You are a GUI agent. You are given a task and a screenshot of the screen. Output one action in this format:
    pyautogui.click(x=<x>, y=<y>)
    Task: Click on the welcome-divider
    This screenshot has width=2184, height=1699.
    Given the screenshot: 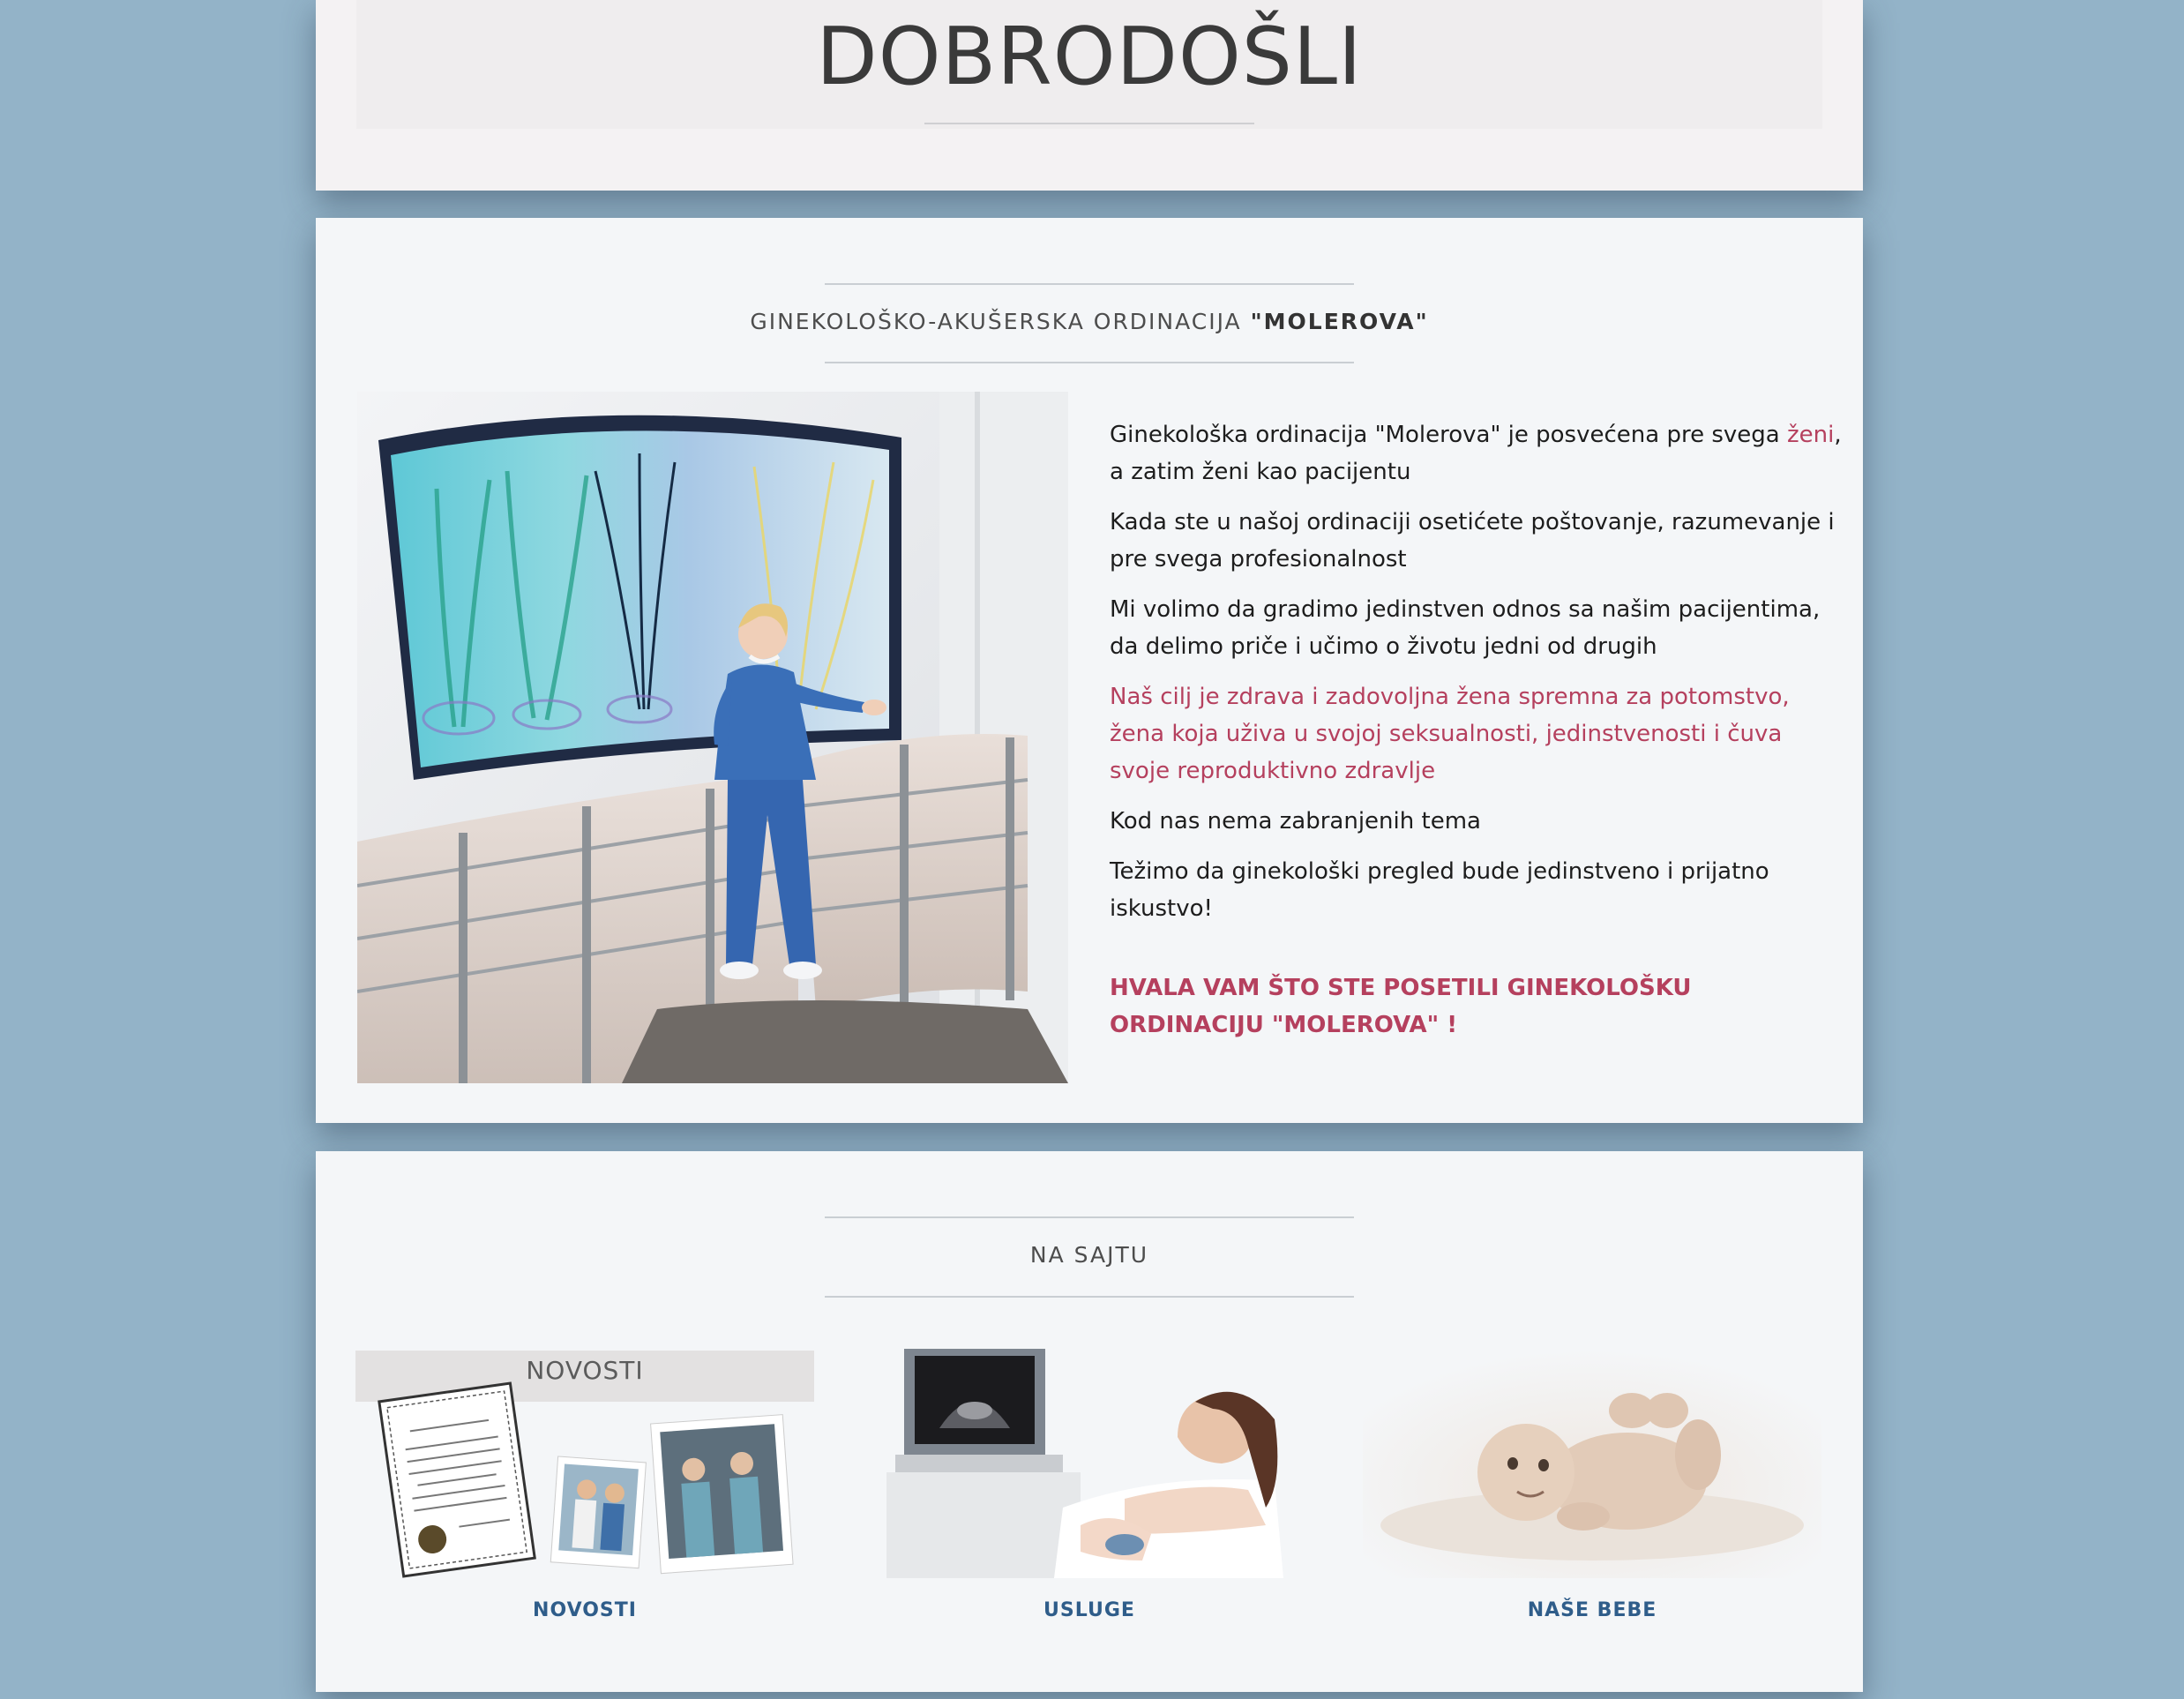 What is the action you would take?
    pyautogui.click(x=1089, y=123)
    